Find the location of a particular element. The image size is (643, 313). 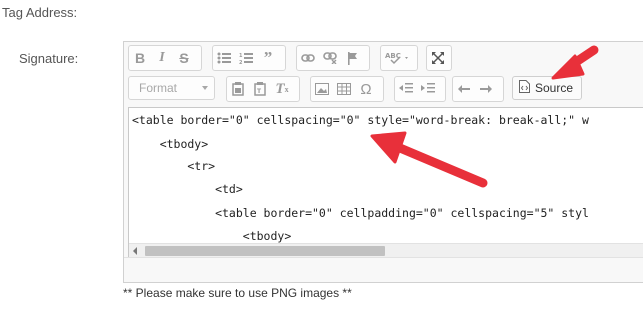

increase-indent-icon is located at coordinates (428, 89).